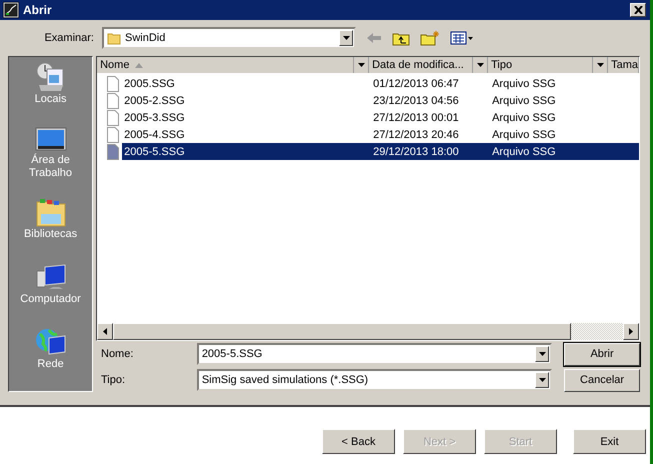  What do you see at coordinates (11, 10) in the screenshot?
I see `app-icon` at bounding box center [11, 10].